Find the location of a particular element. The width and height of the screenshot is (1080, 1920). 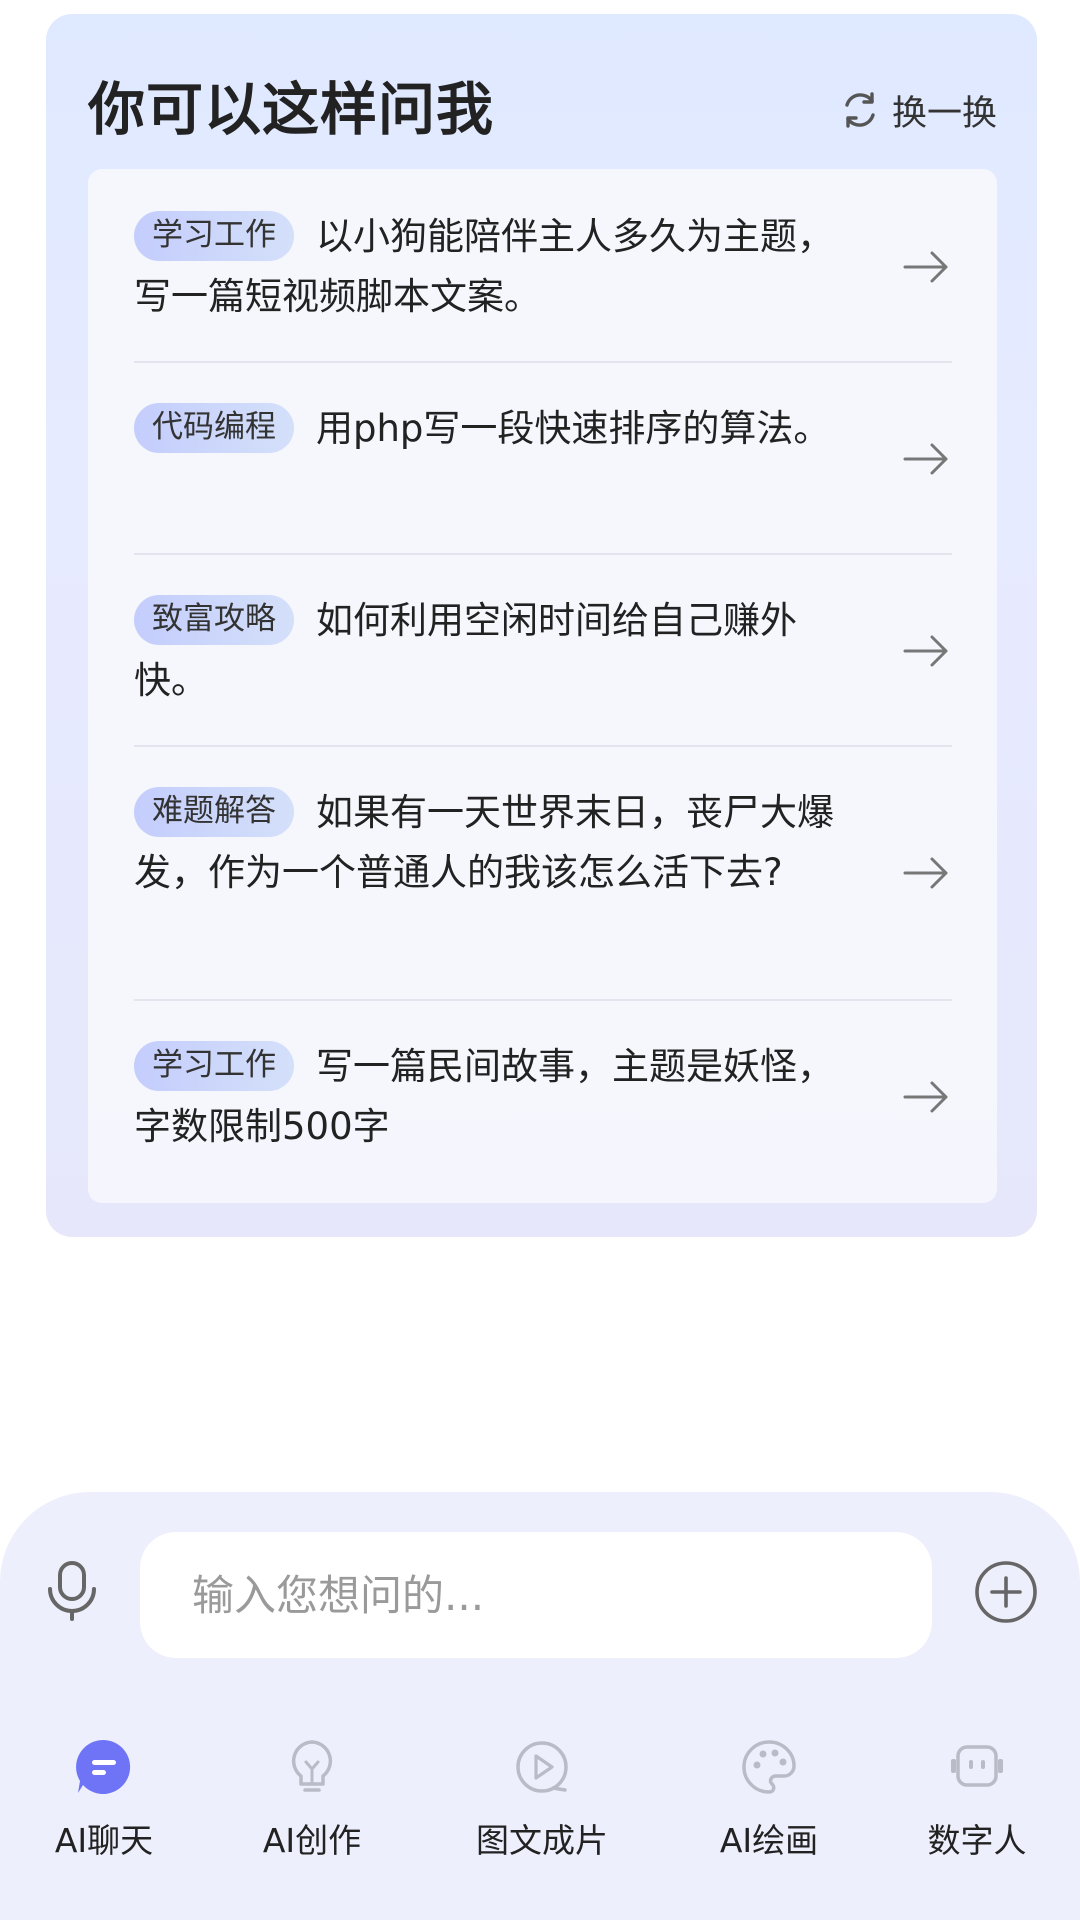

tab-label: AI聊天 is located at coordinates (104, 1840).